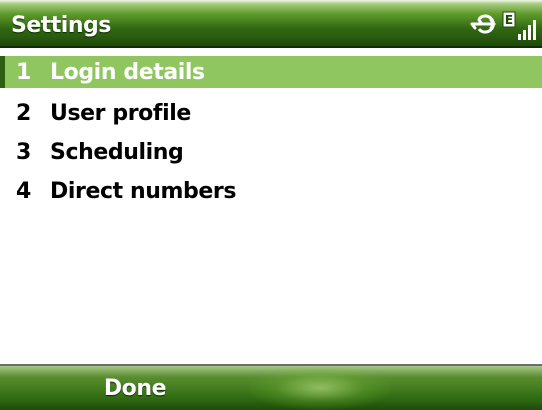 The image size is (542, 410). Describe the element at coordinates (271, 152) in the screenshot. I see `menu-item-scheduling: 3 Scheduling` at that location.